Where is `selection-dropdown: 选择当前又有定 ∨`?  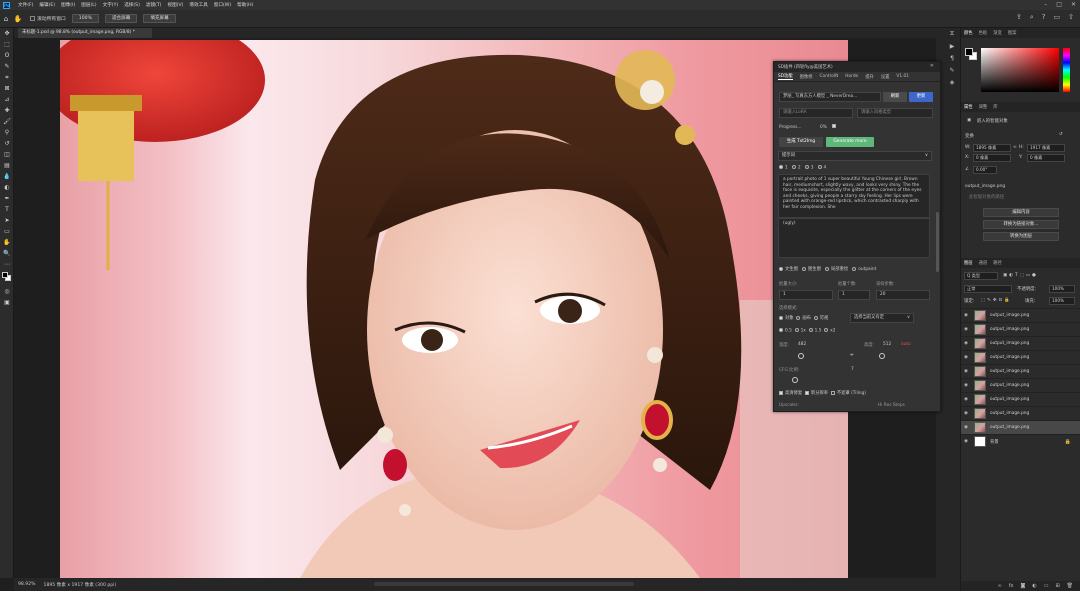
selection-dropdown: 选择当前又有定 ∨ is located at coordinates (882, 318).